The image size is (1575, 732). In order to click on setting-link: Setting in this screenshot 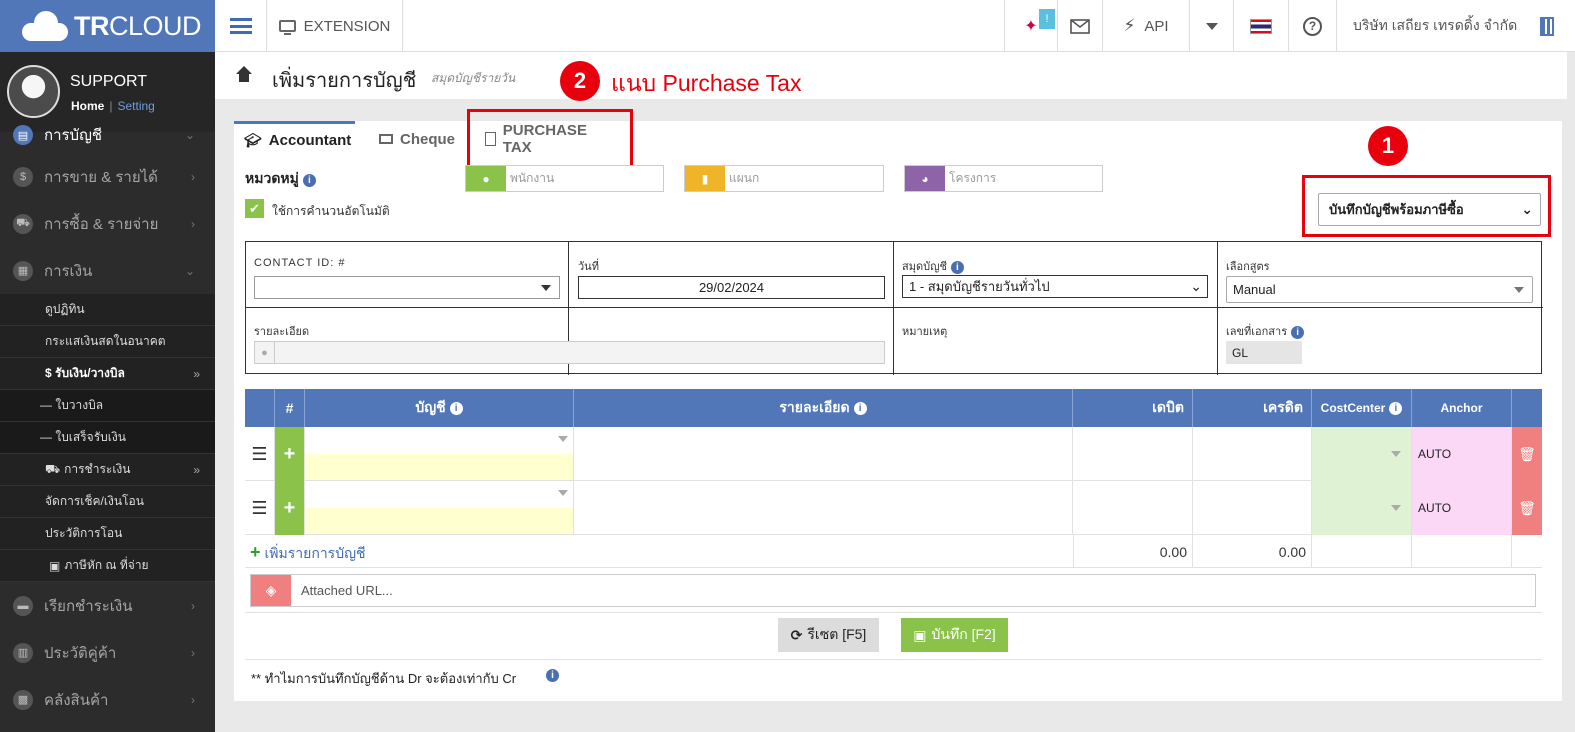, I will do `click(135, 106)`.